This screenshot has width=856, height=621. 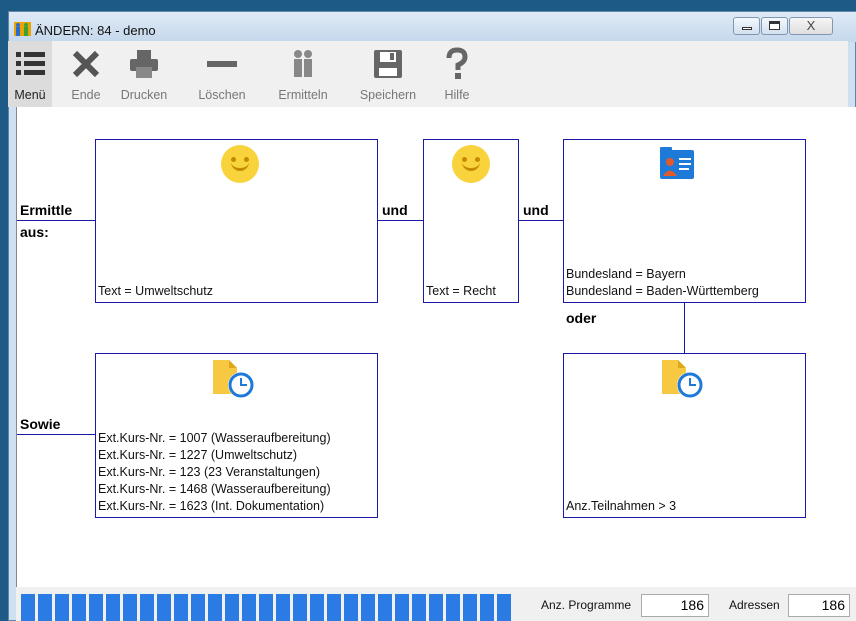 What do you see at coordinates (626, 274) in the screenshot?
I see `criteria-line: Bundesland = Bayern` at bounding box center [626, 274].